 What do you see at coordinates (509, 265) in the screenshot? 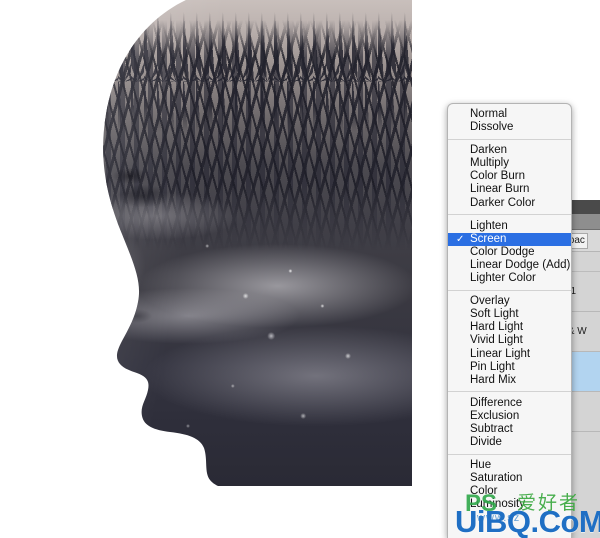
I see `menu-item-linear-dodge-add: Linear Dodge (Add)` at bounding box center [509, 265].